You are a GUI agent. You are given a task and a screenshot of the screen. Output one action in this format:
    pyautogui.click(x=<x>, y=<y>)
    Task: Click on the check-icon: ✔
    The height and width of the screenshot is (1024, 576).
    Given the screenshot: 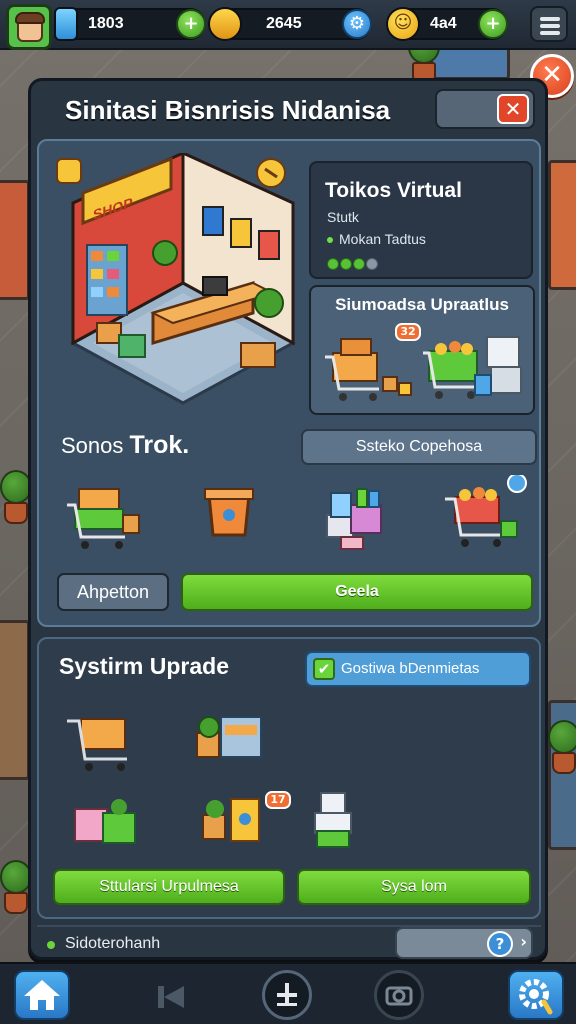 What is the action you would take?
    pyautogui.click(x=324, y=669)
    